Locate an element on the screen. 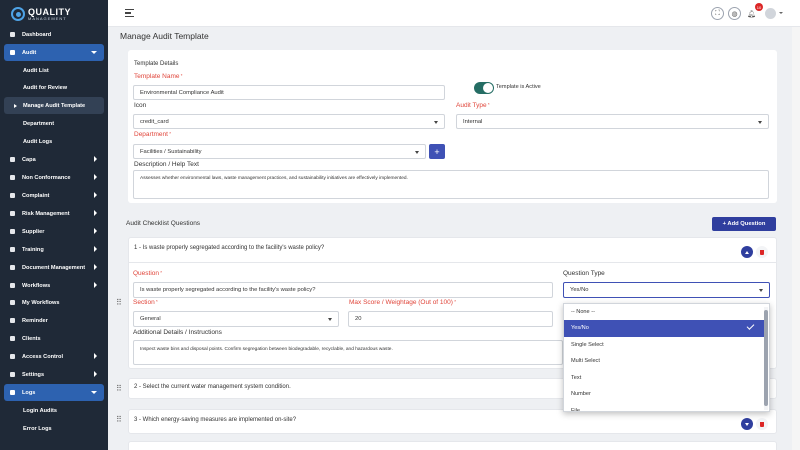 This screenshot has height=450, width=800. question-type-select: Yes/No is located at coordinates (666, 290).